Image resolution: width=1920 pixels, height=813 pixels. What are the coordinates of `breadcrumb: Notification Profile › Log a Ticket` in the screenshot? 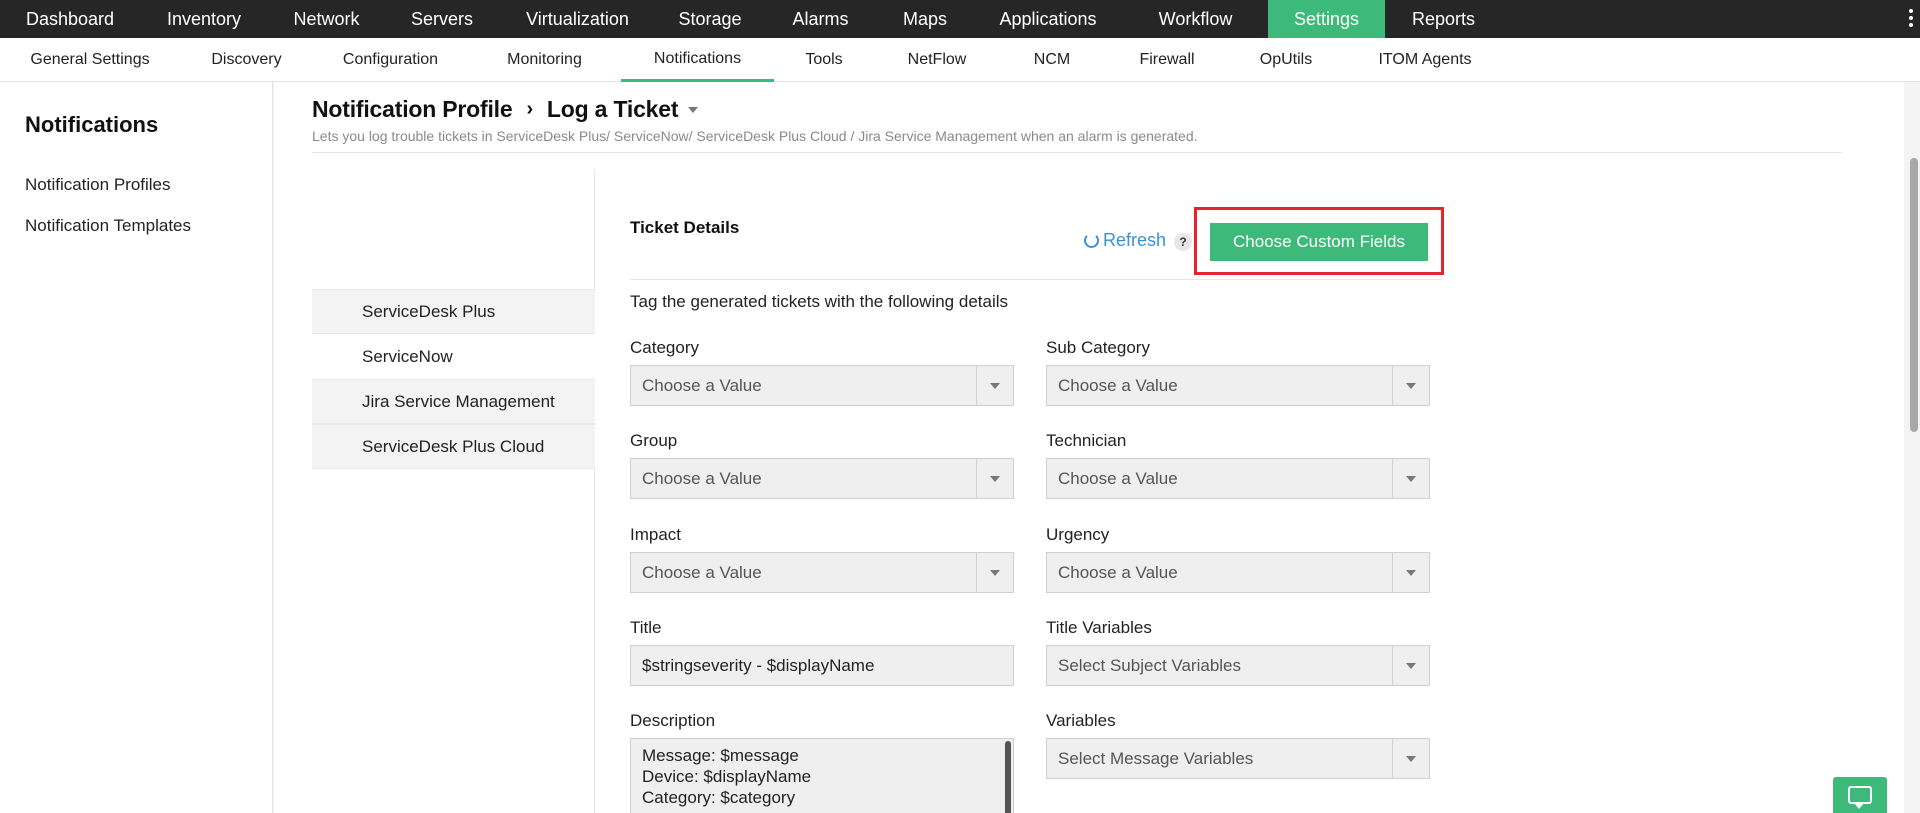 It's located at (505, 109).